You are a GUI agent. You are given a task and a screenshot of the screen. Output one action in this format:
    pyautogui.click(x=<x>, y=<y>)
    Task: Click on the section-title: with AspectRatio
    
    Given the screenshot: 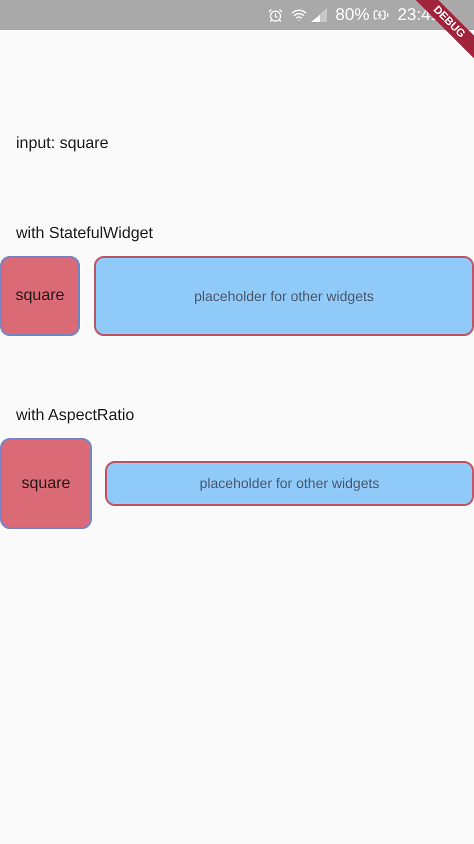 What is the action you would take?
    pyautogui.click(x=76, y=416)
    